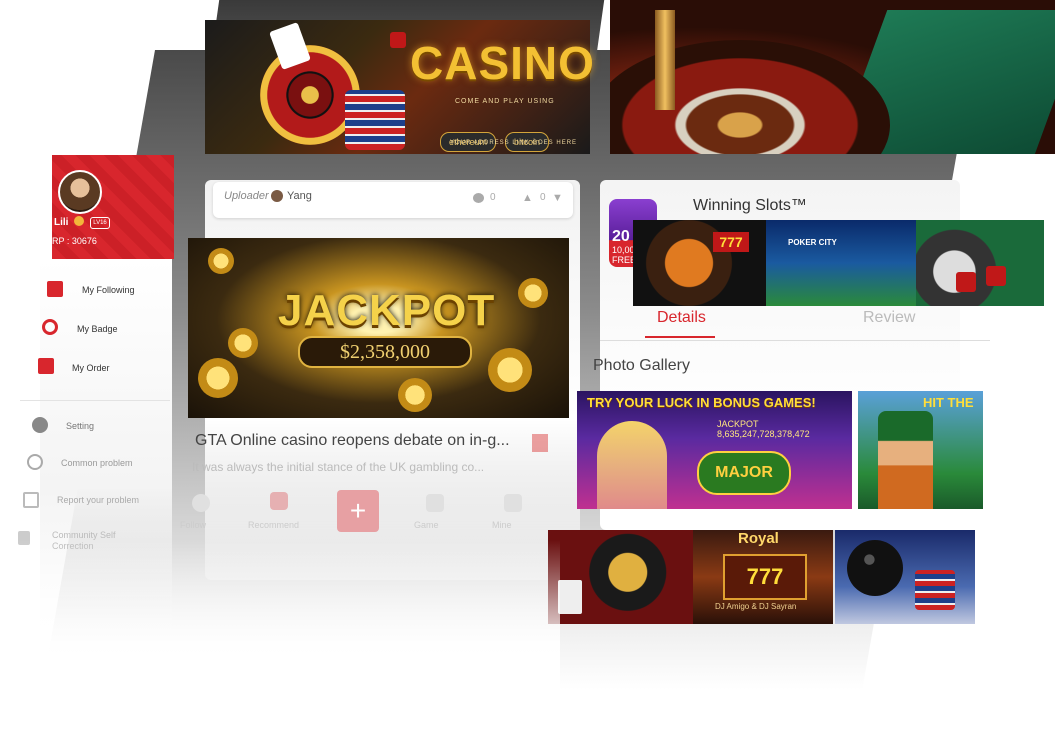  I want to click on mini-thumb-2: Royal 777 DJ Amigo & DJ Sayran, so click(763, 577).